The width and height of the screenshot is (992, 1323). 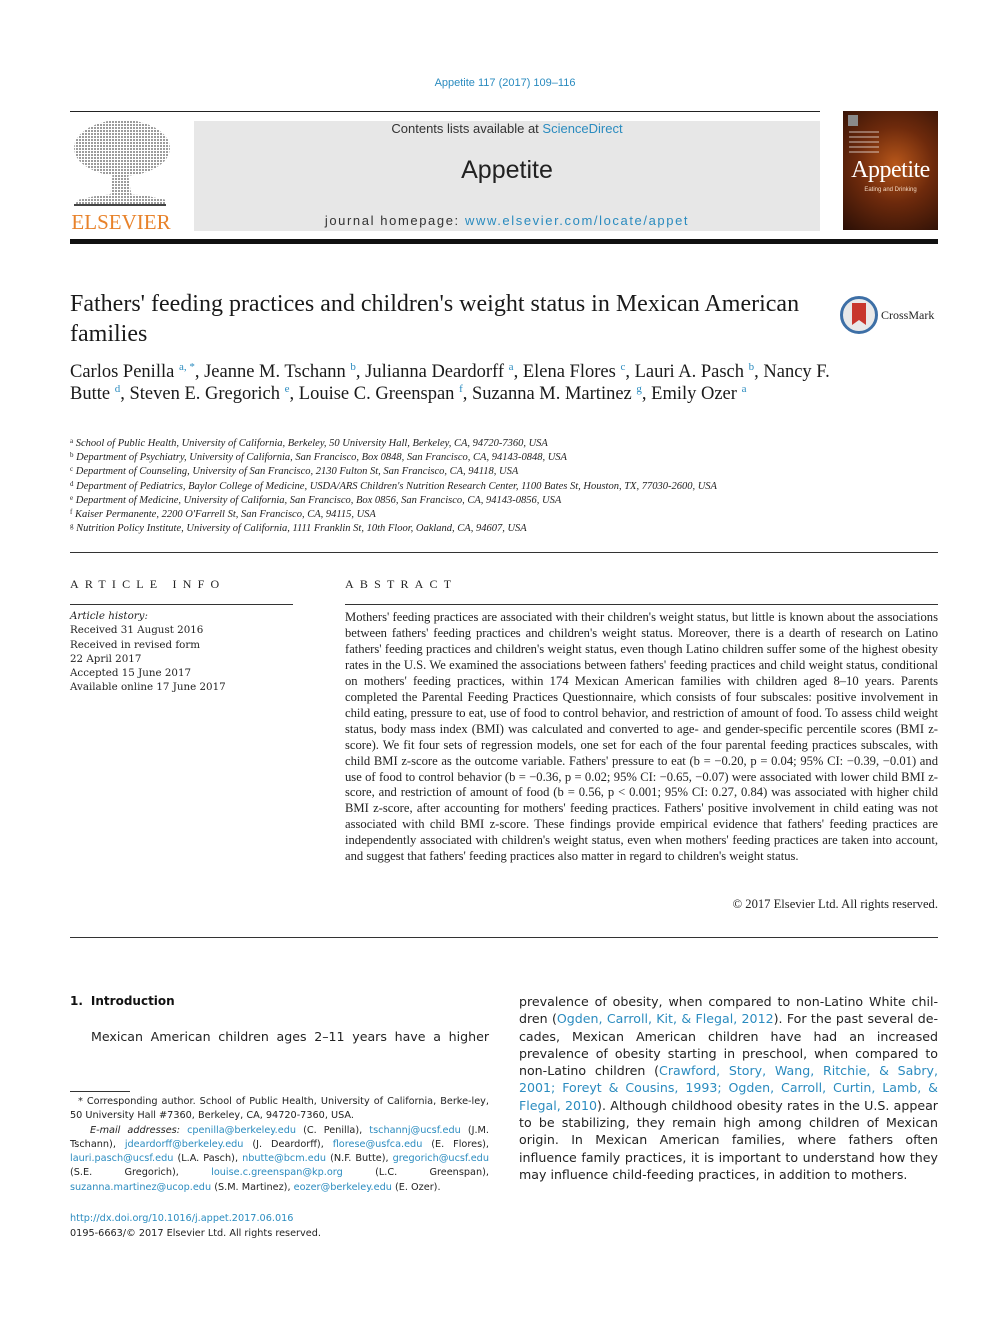 What do you see at coordinates (277, 1172) in the screenshot?
I see `email-link: louise.c.greenspan@kp.org` at bounding box center [277, 1172].